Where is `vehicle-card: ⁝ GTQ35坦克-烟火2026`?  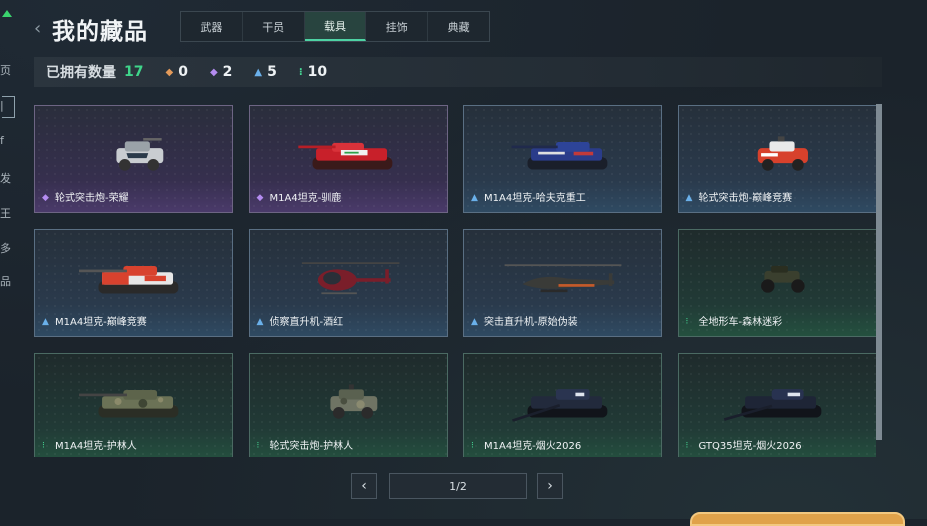 vehicle-card: ⁝ GTQ35坦克-烟火2026 is located at coordinates (776, 405).